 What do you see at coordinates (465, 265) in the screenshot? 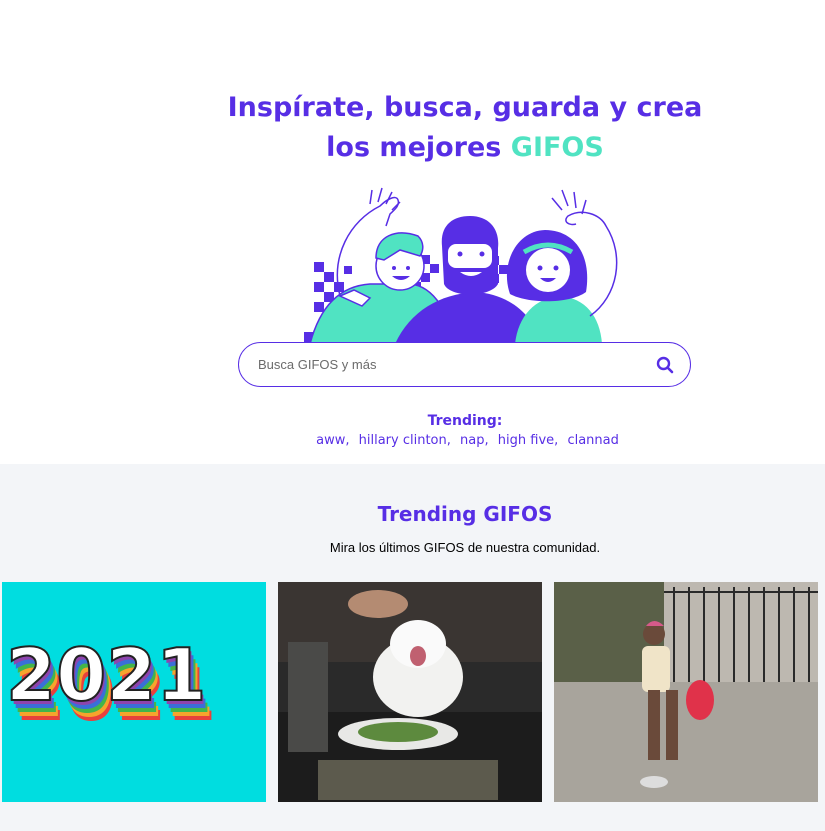
I see `hero-illustration` at bounding box center [465, 265].